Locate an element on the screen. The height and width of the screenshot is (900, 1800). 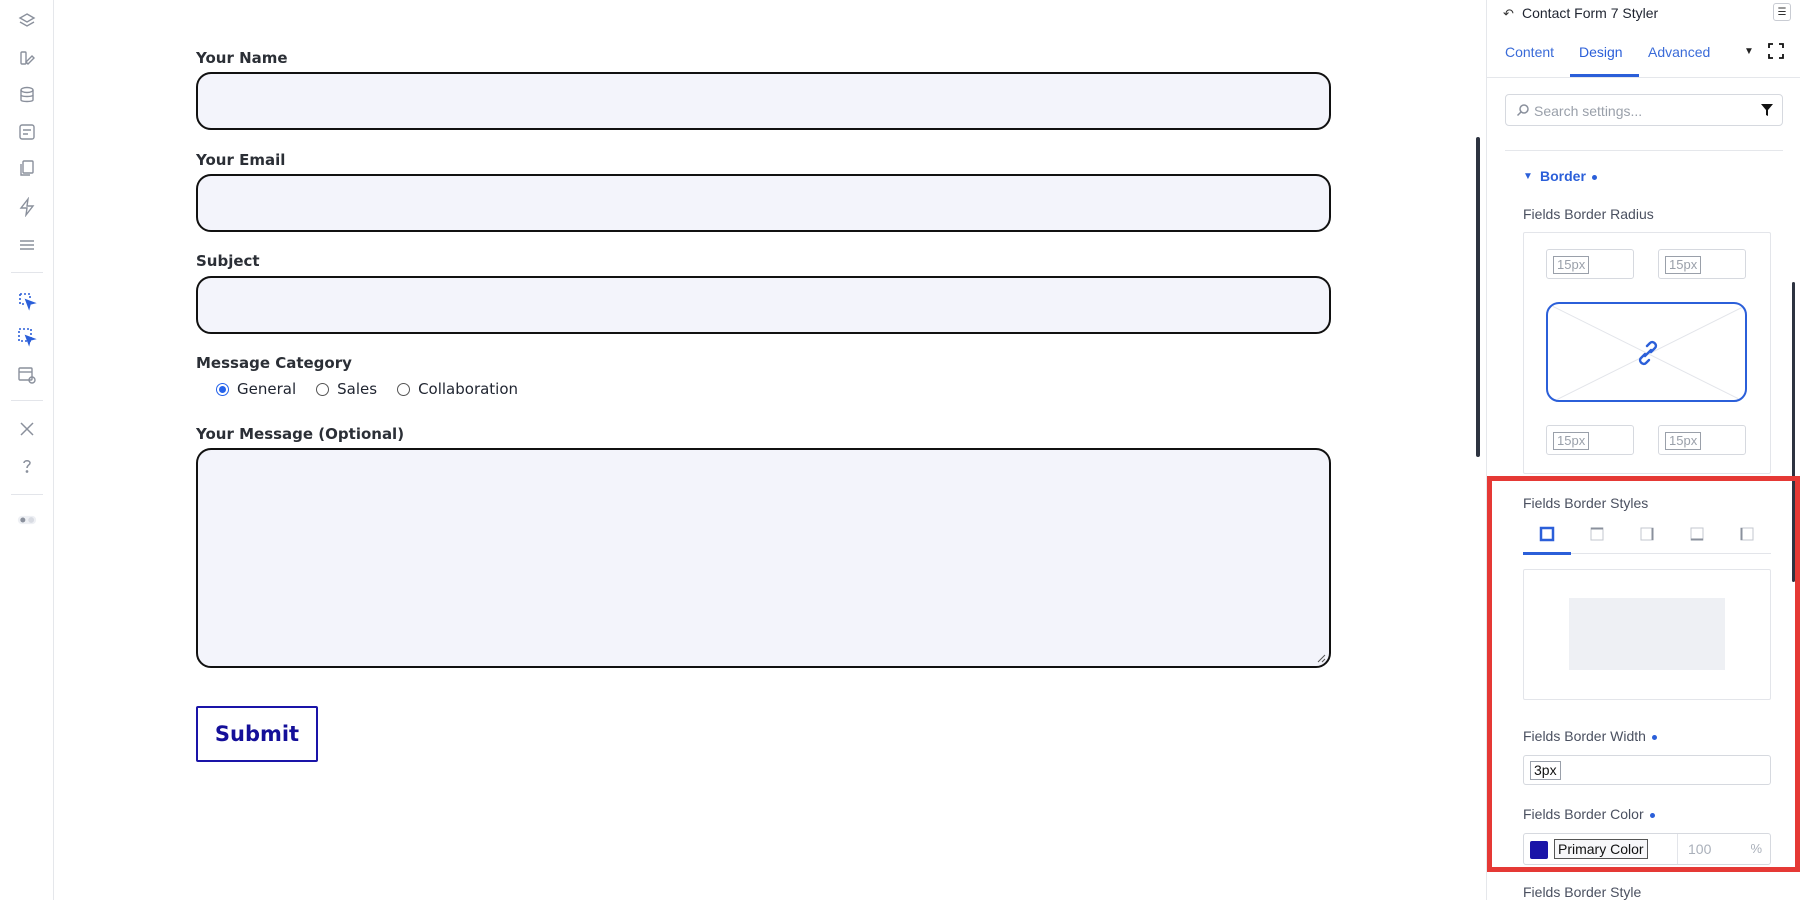
search-icon is located at coordinates (1522, 110).